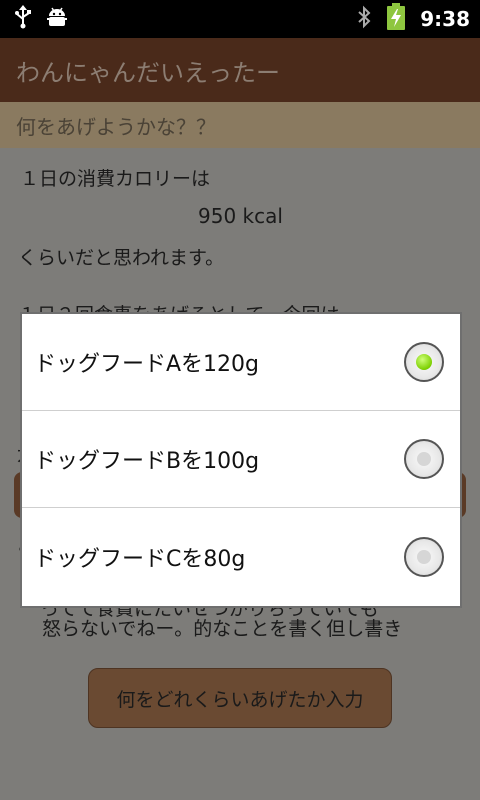 Image resolution: width=480 pixels, height=800 pixels. I want to click on app-title-bar: わんにゃんだいえったー, so click(240, 70).